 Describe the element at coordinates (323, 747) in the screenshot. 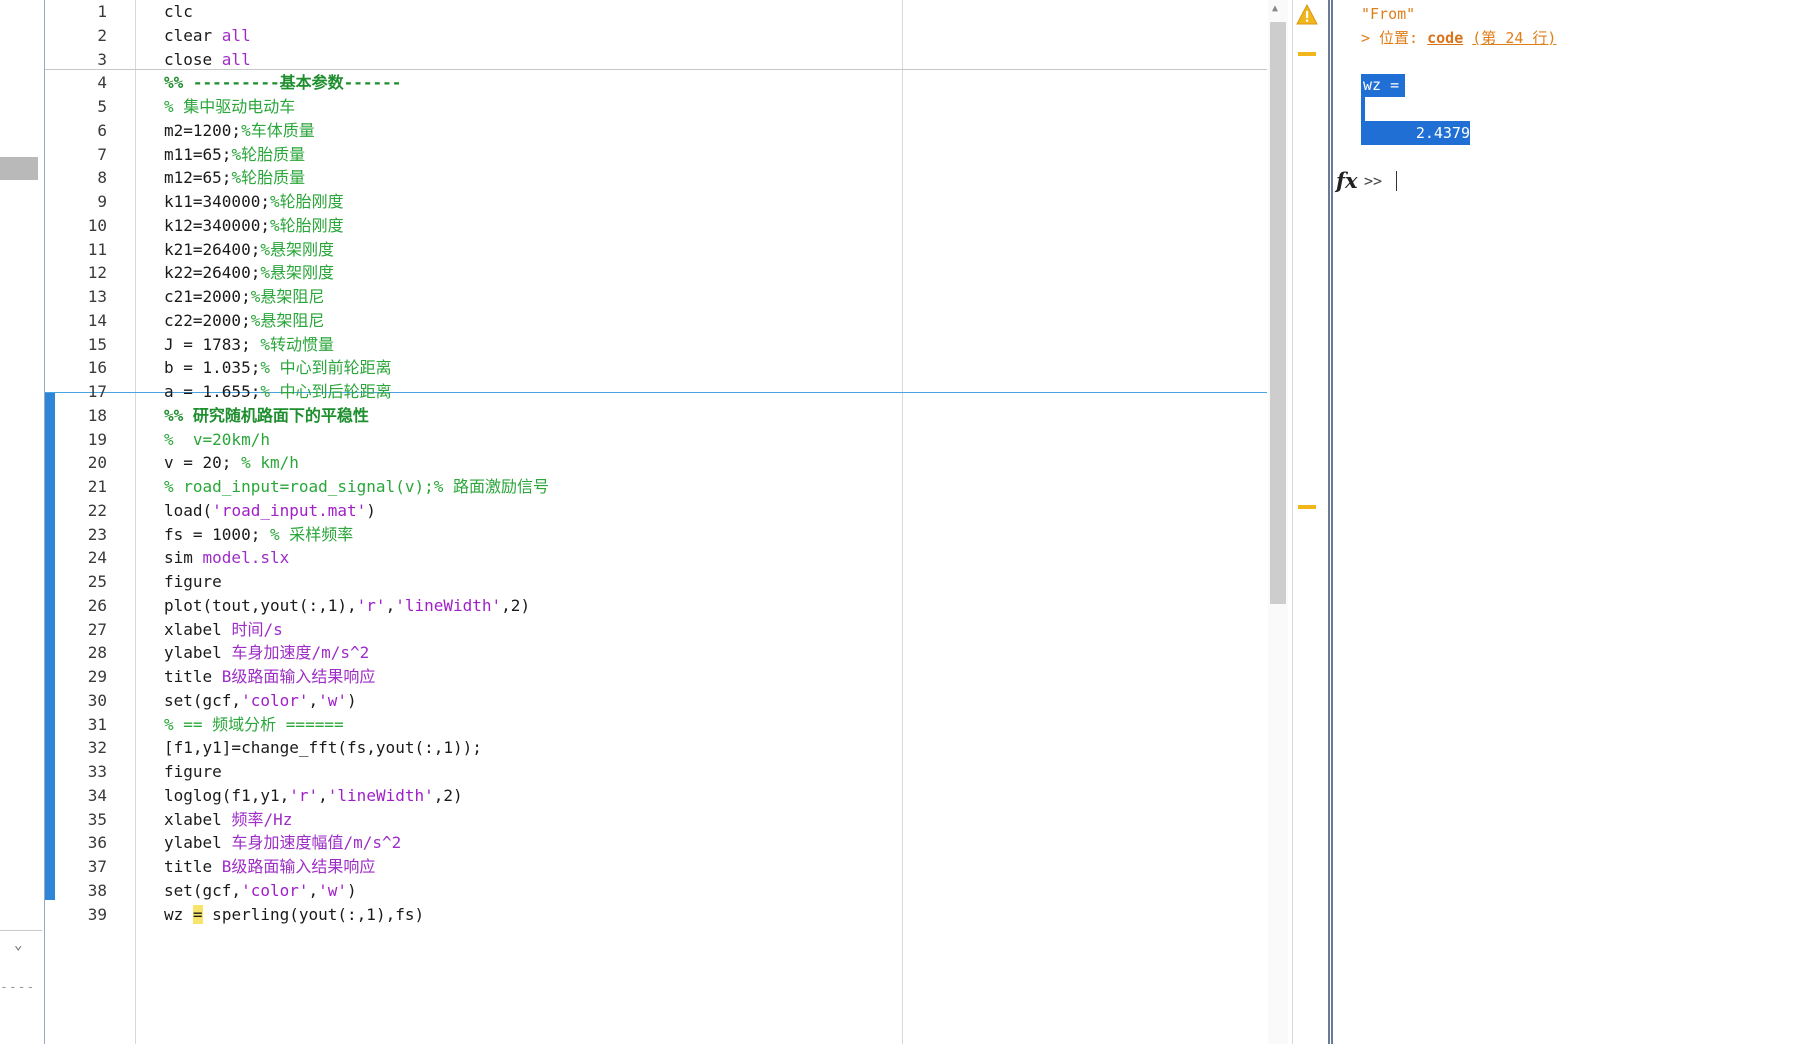

I see `code-text: [f1,y1]=change_fft(fs,yout(:,1));` at that location.